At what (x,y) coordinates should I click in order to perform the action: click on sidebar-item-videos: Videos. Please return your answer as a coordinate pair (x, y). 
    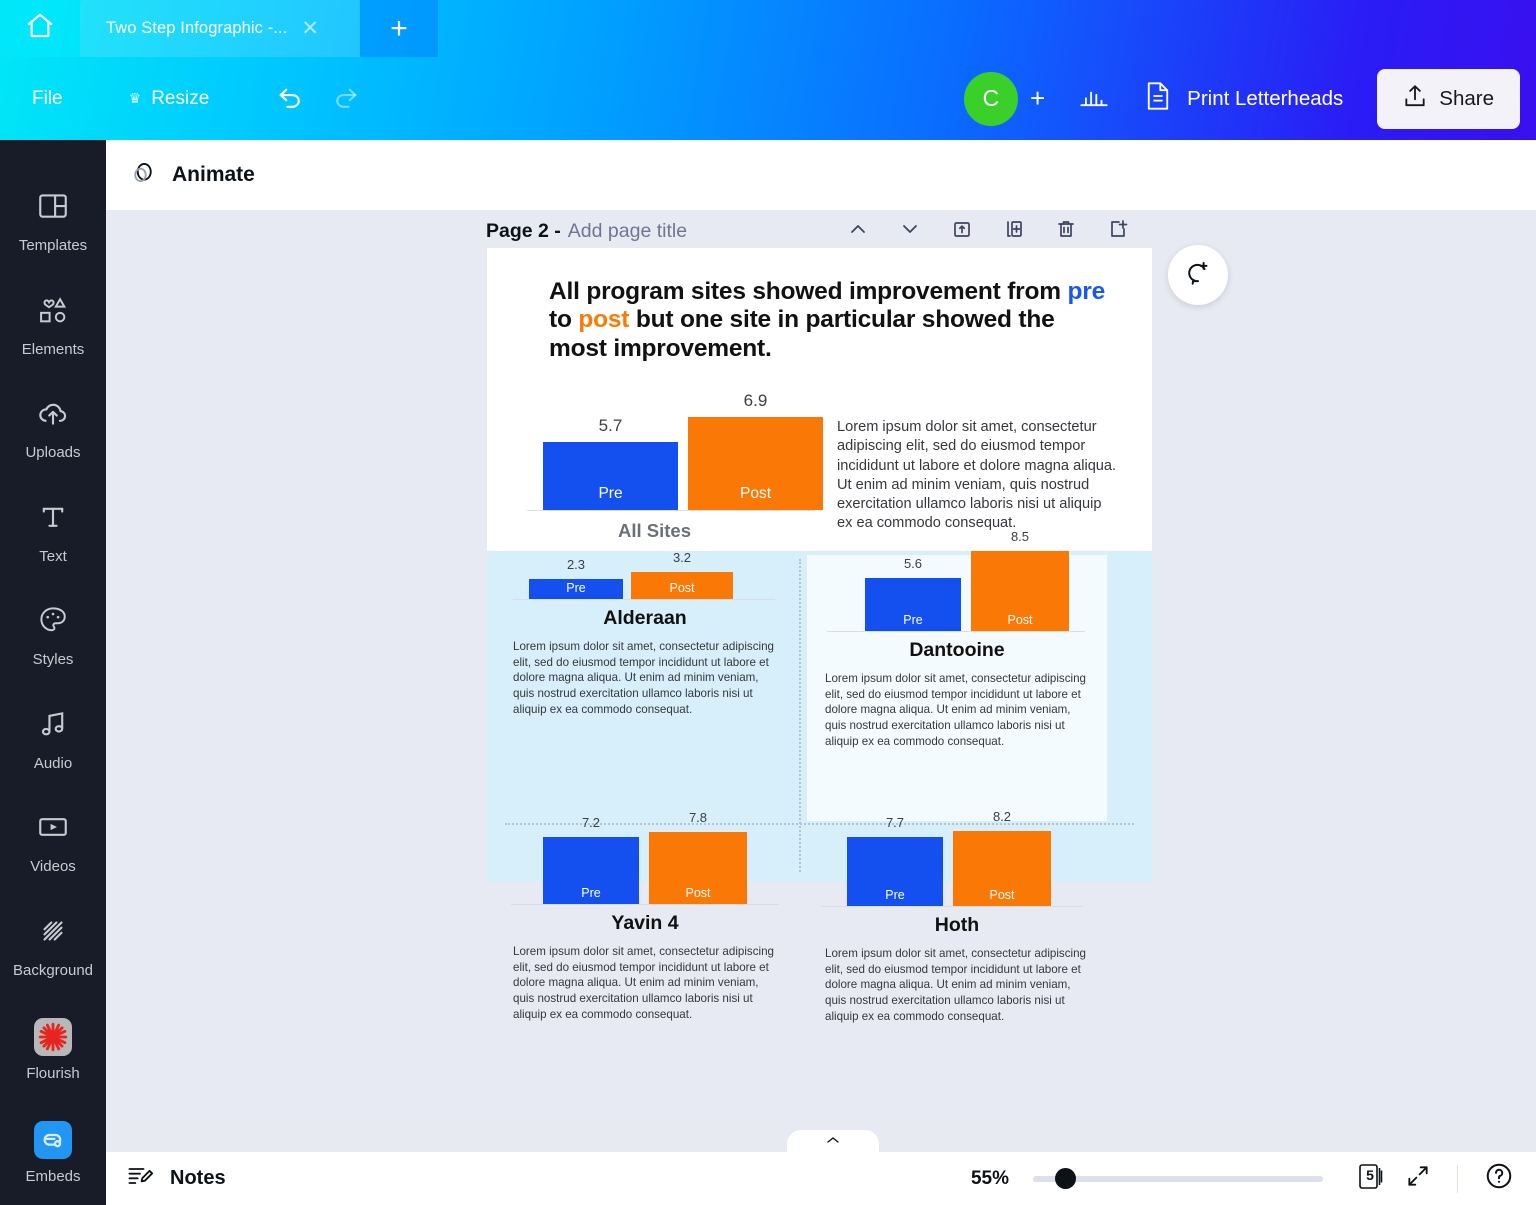
    Looking at the image, I should click on (53, 843).